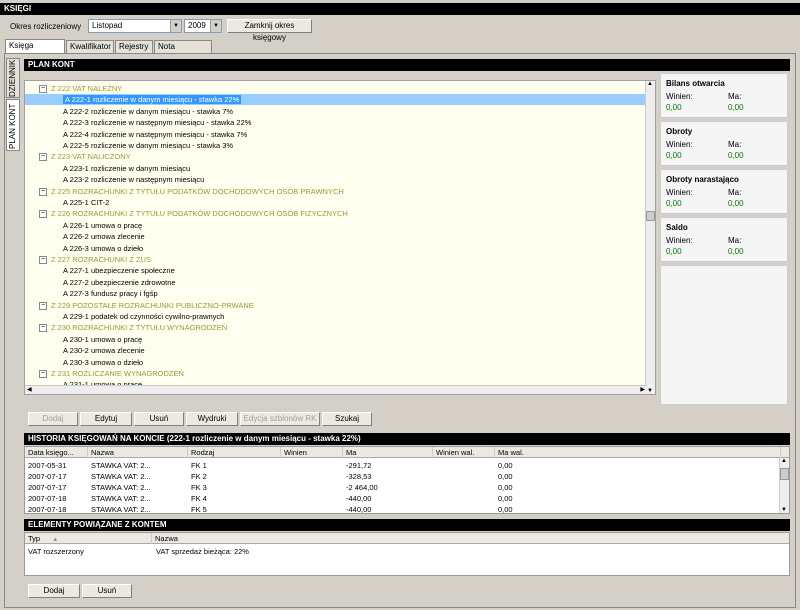 The width and height of the screenshot is (800, 610). Describe the element at coordinates (13, 125) in the screenshot. I see `vtab-plan-kont: PLAN KONT` at that location.